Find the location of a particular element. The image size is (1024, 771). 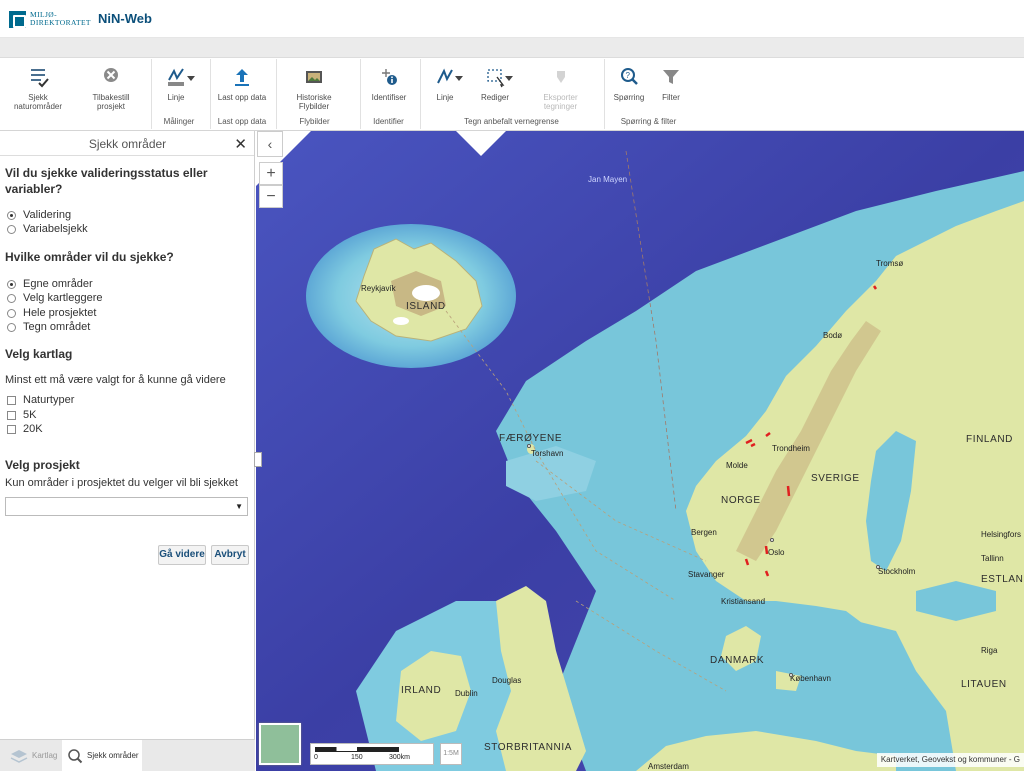

continue-button: Gå videre is located at coordinates (182, 555).